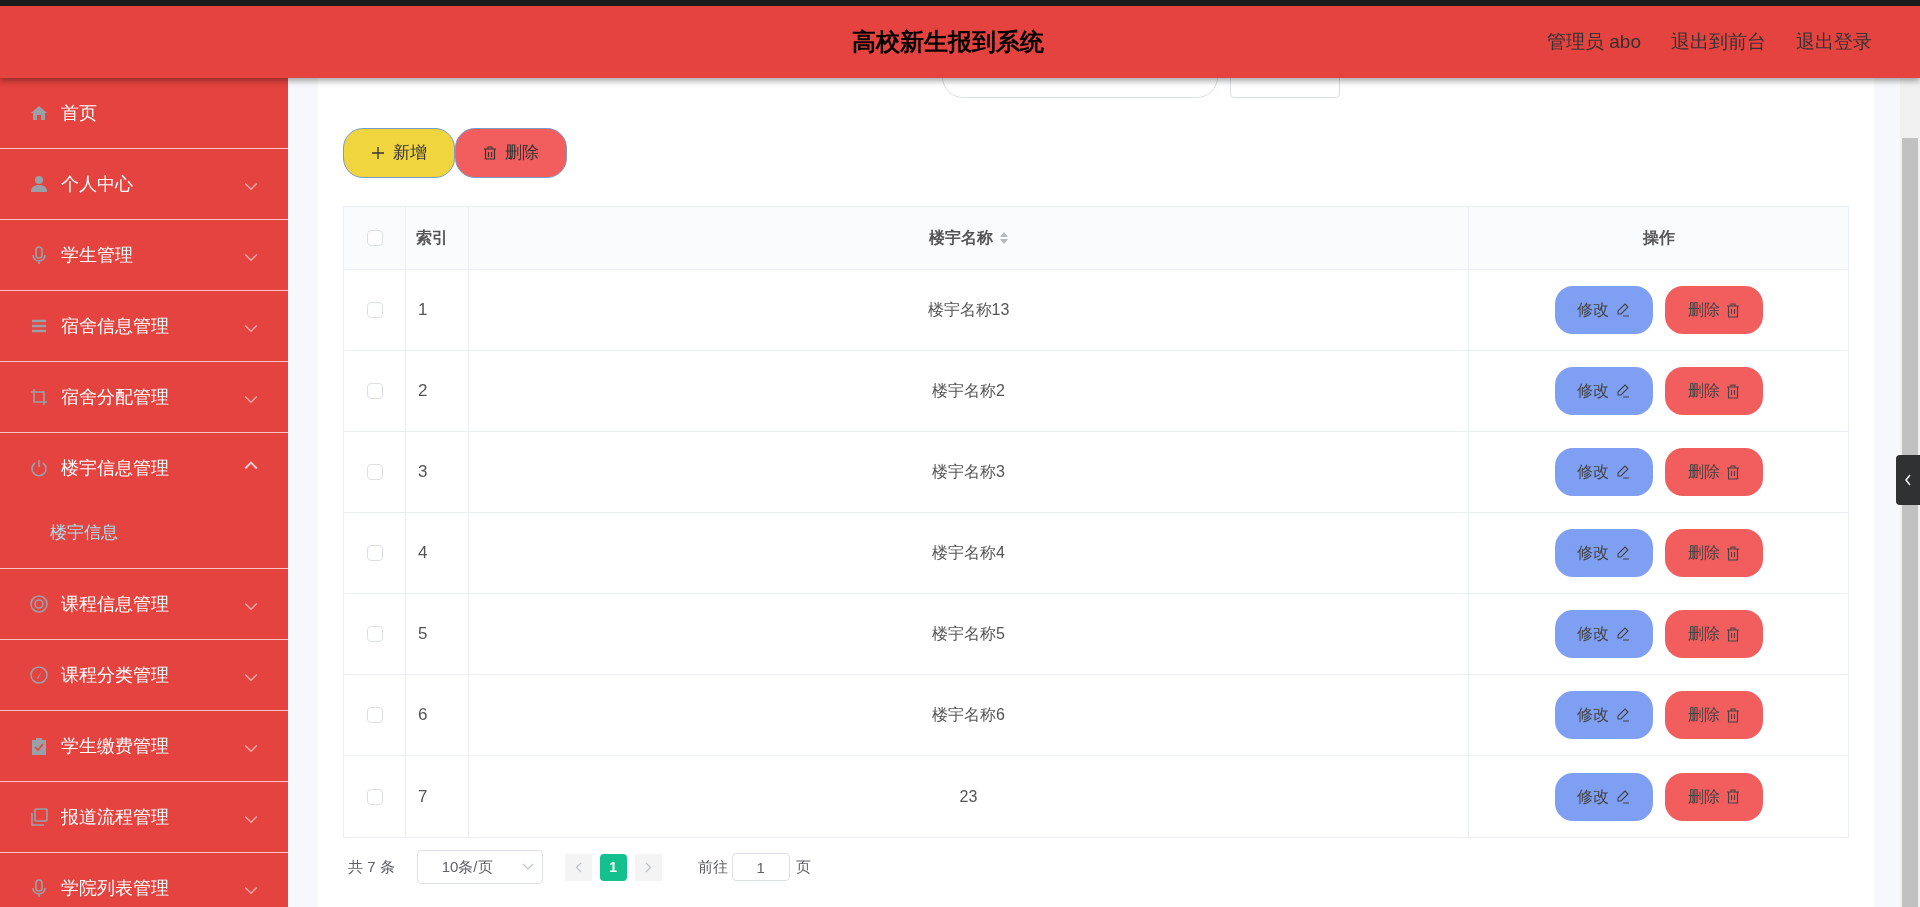 The height and width of the screenshot is (907, 1920). I want to click on lifebuoy-icon, so click(39, 604).